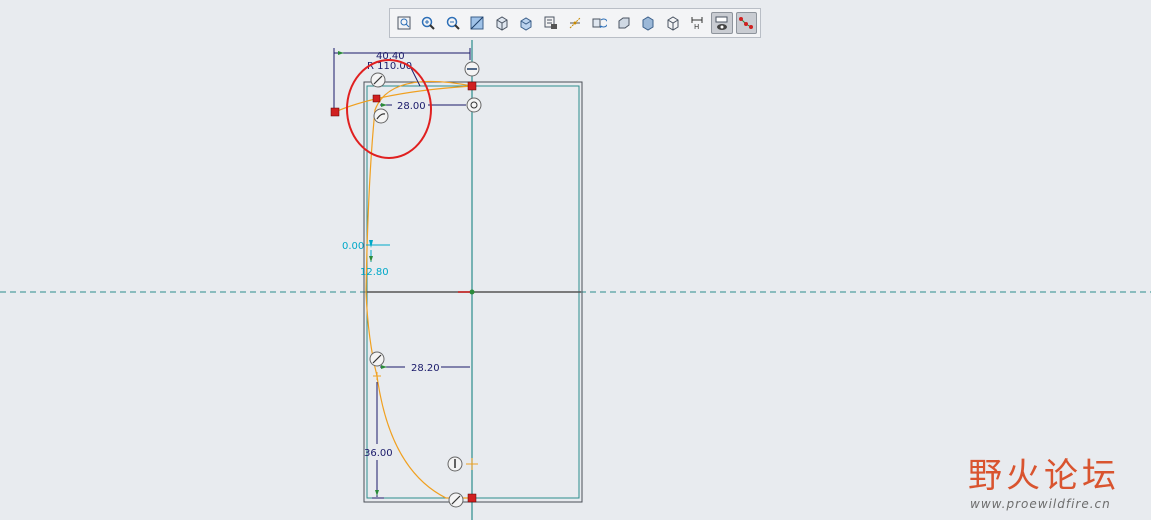 This screenshot has height=520, width=1151. I want to click on dimension-left-zero: 0.00, so click(366, 246).